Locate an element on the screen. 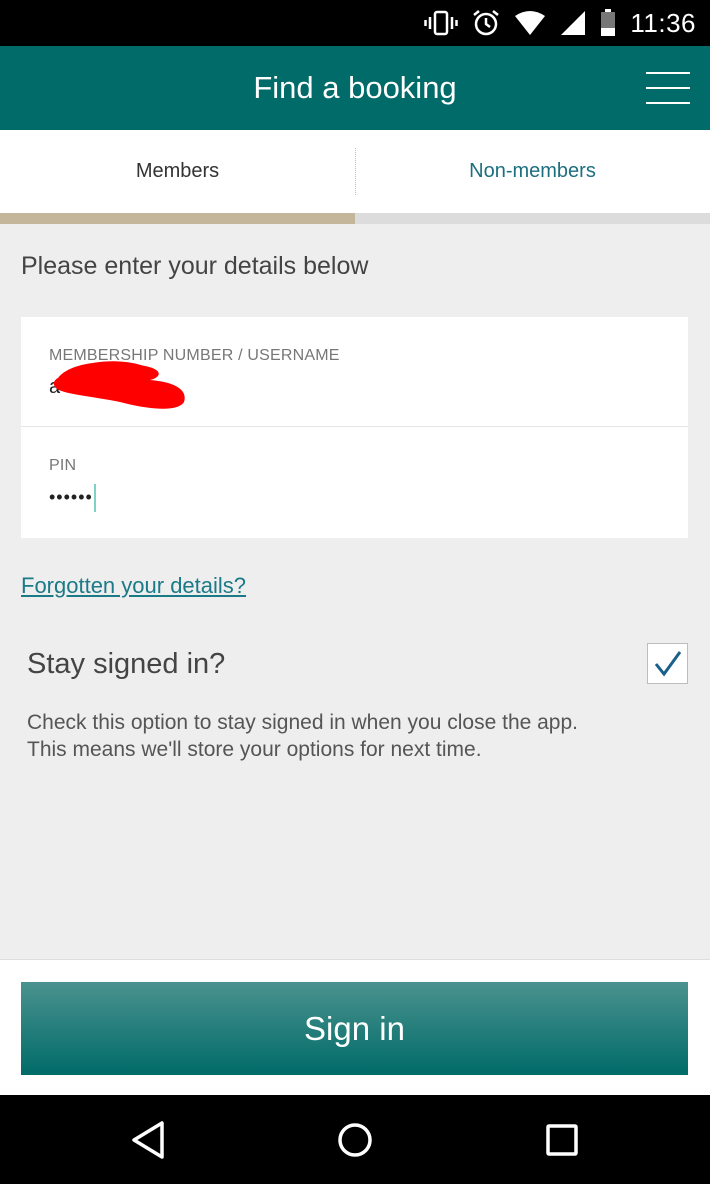  vibrate-icon is located at coordinates (441, 23).